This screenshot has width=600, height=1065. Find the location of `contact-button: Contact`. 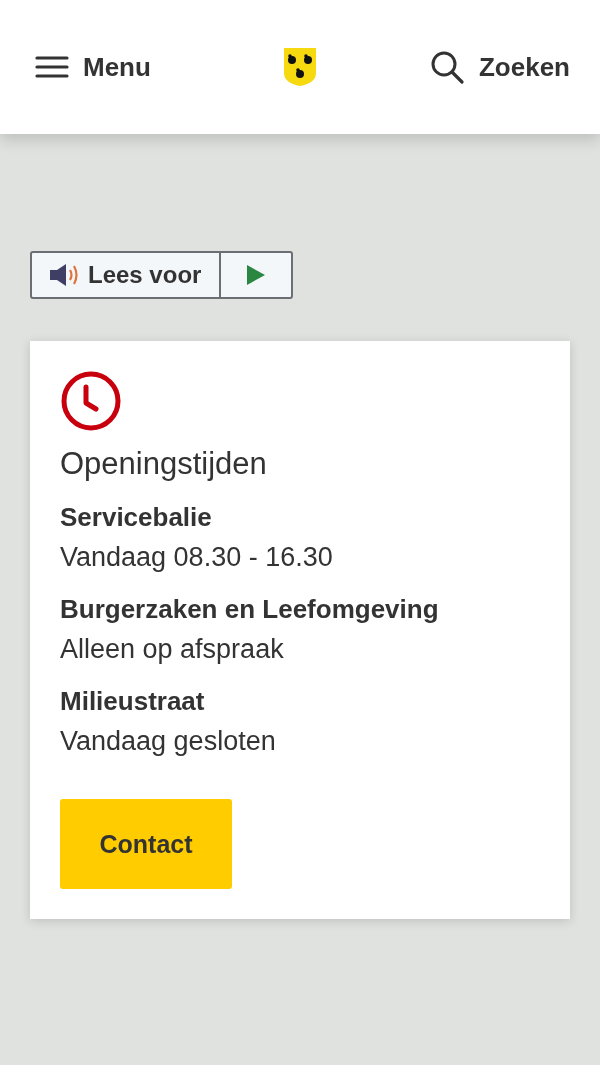

contact-button: Contact is located at coordinates (146, 844).